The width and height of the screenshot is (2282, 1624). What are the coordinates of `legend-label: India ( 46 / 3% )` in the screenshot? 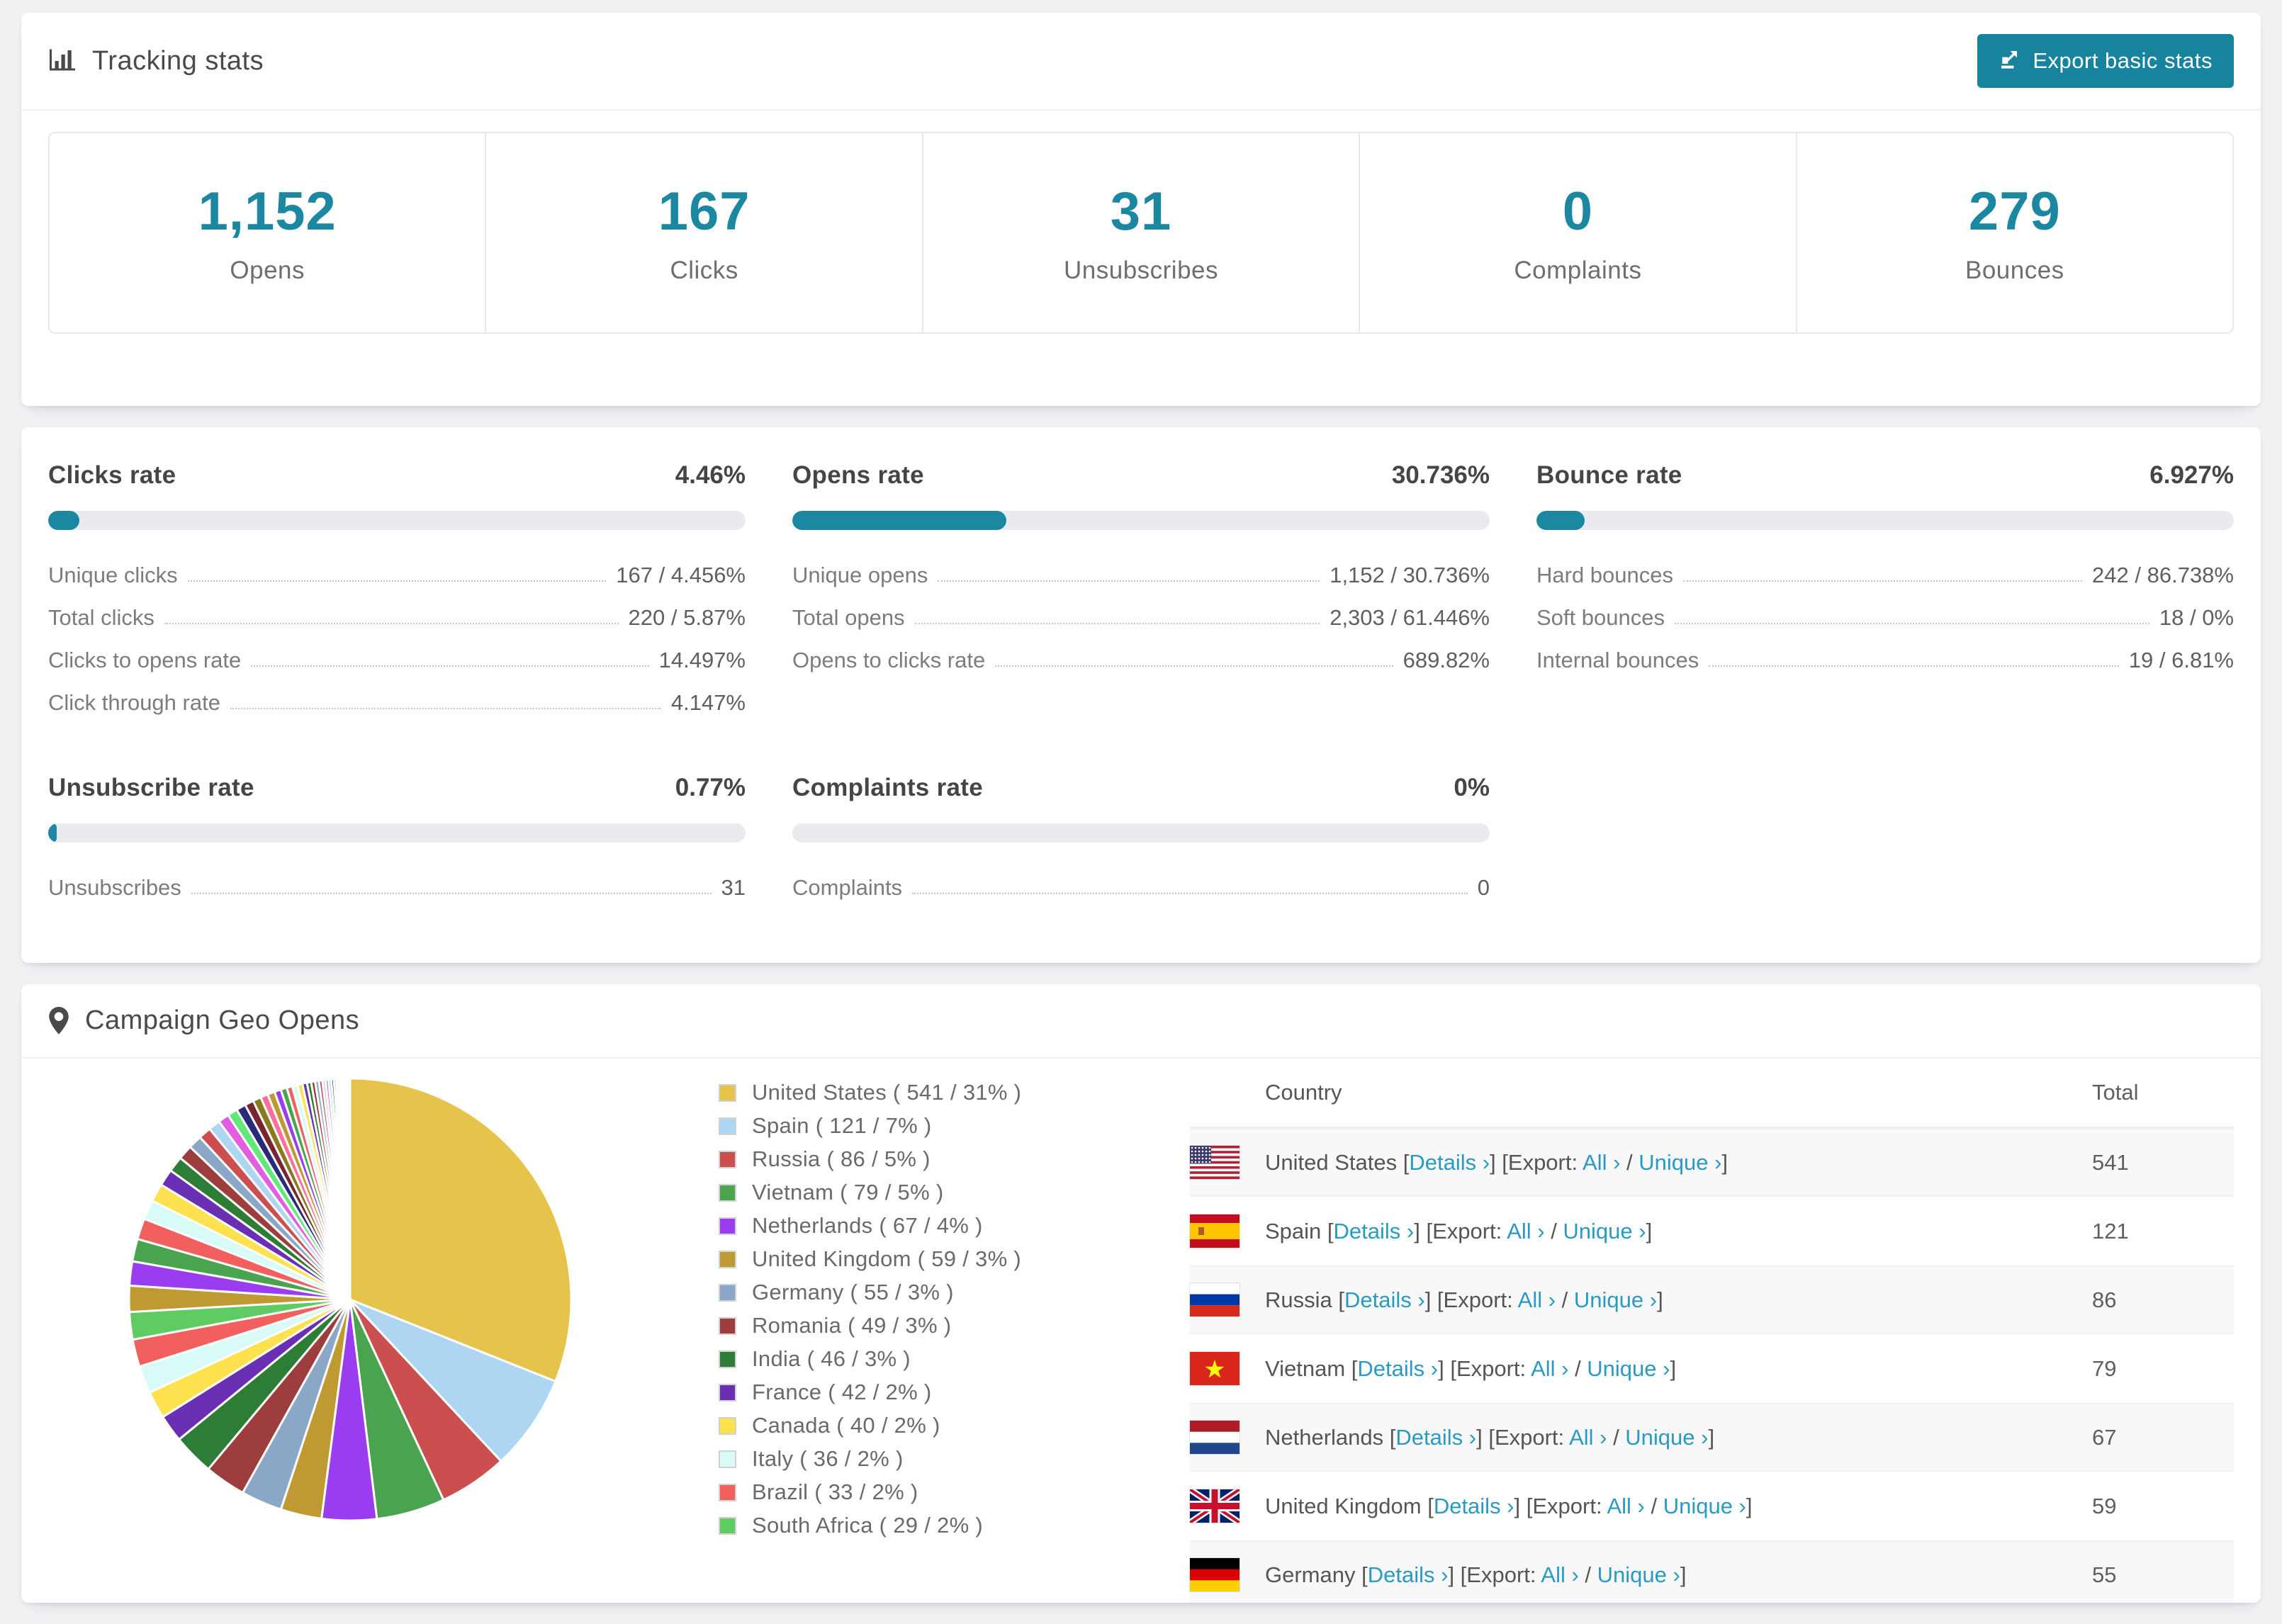 It's located at (831, 1359).